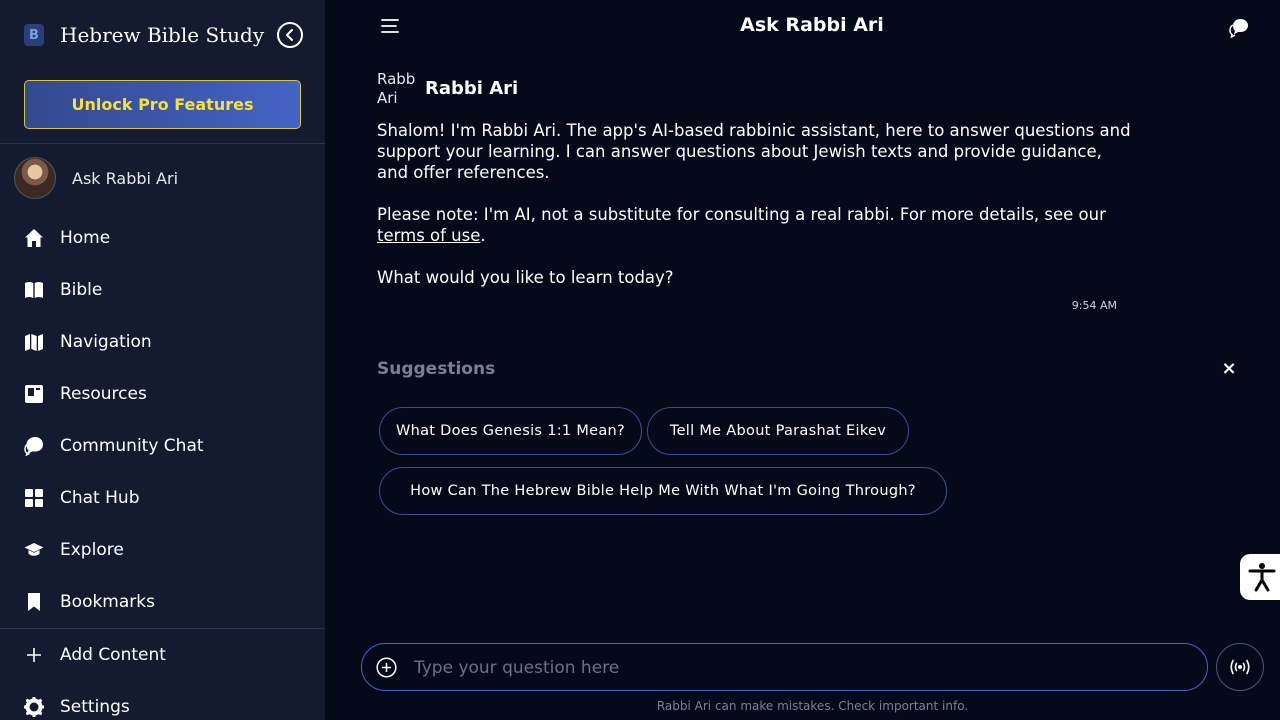 The image size is (1280, 720). What do you see at coordinates (95, 707) in the screenshot?
I see `sidebar-item-label: Settings` at bounding box center [95, 707].